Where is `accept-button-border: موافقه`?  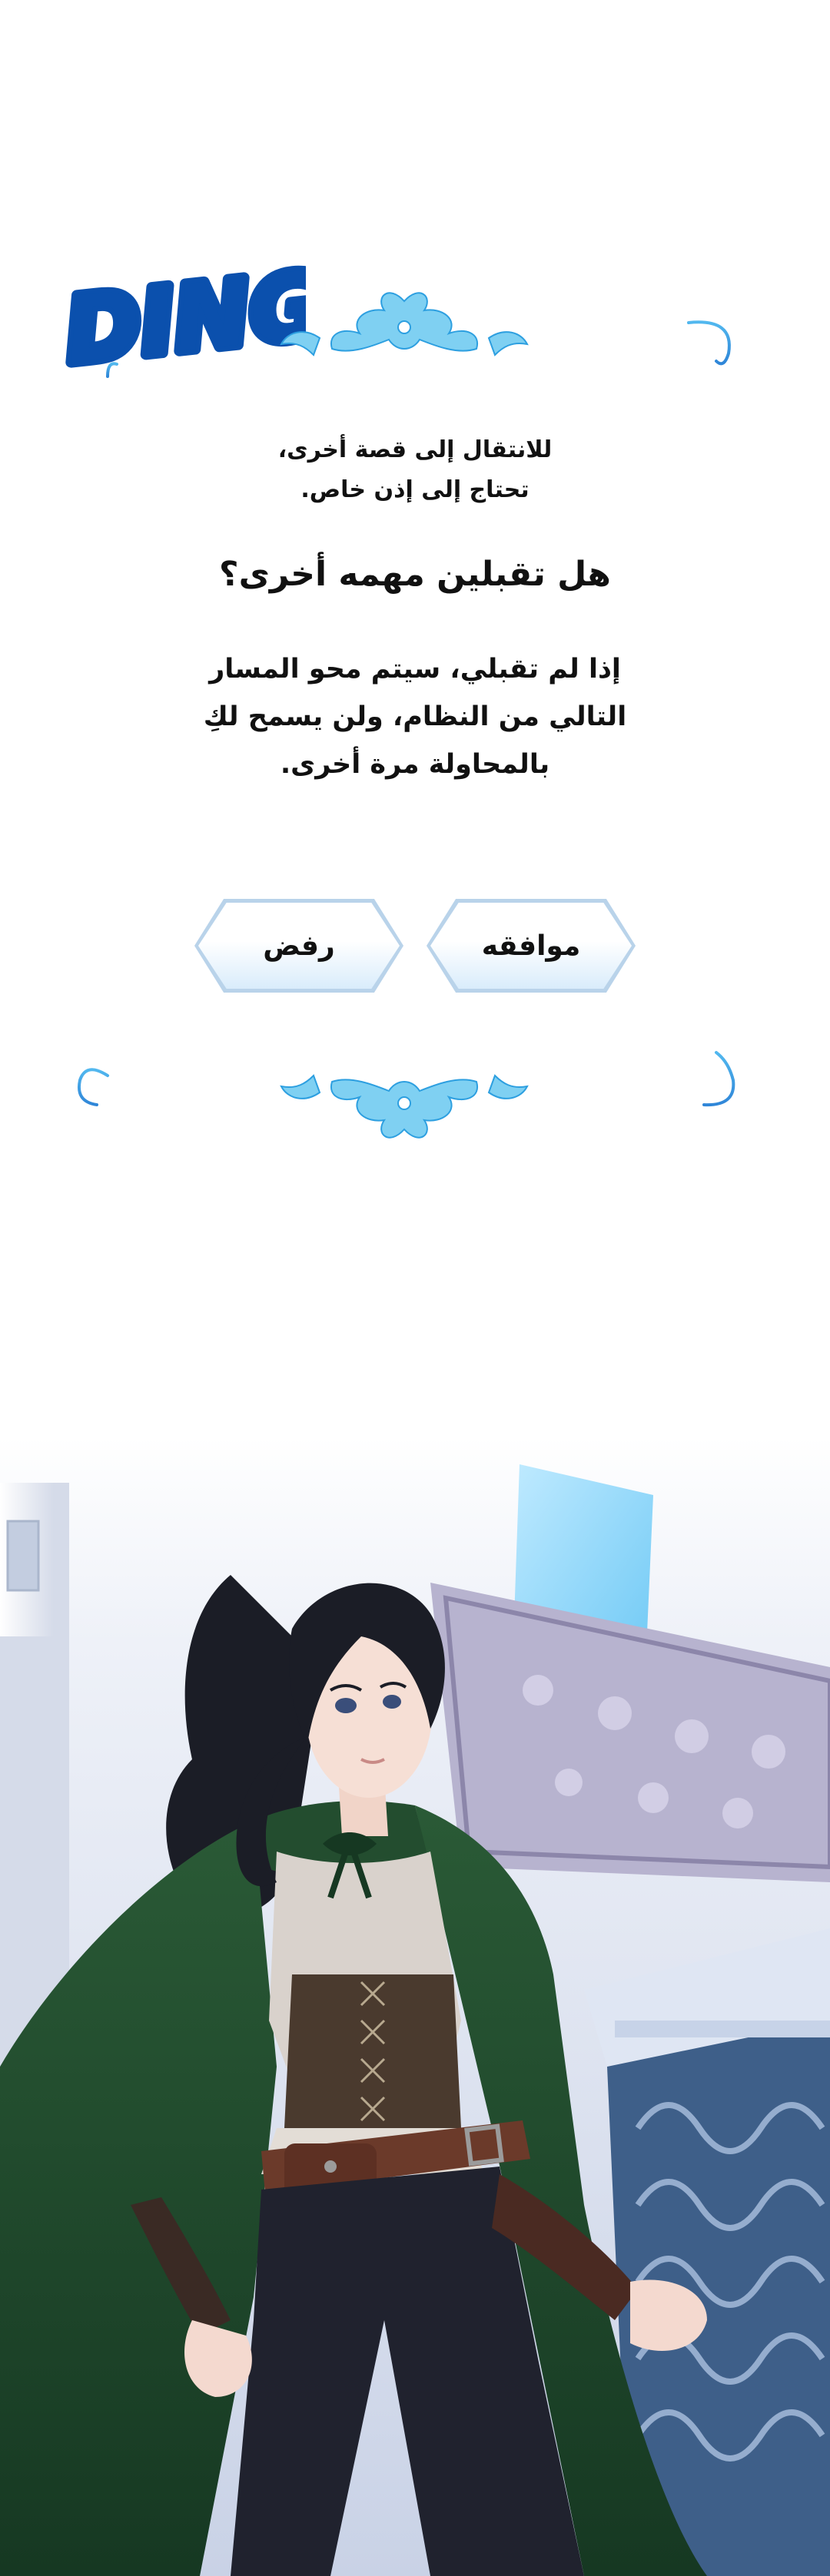 accept-button-border: موافقه is located at coordinates (531, 946).